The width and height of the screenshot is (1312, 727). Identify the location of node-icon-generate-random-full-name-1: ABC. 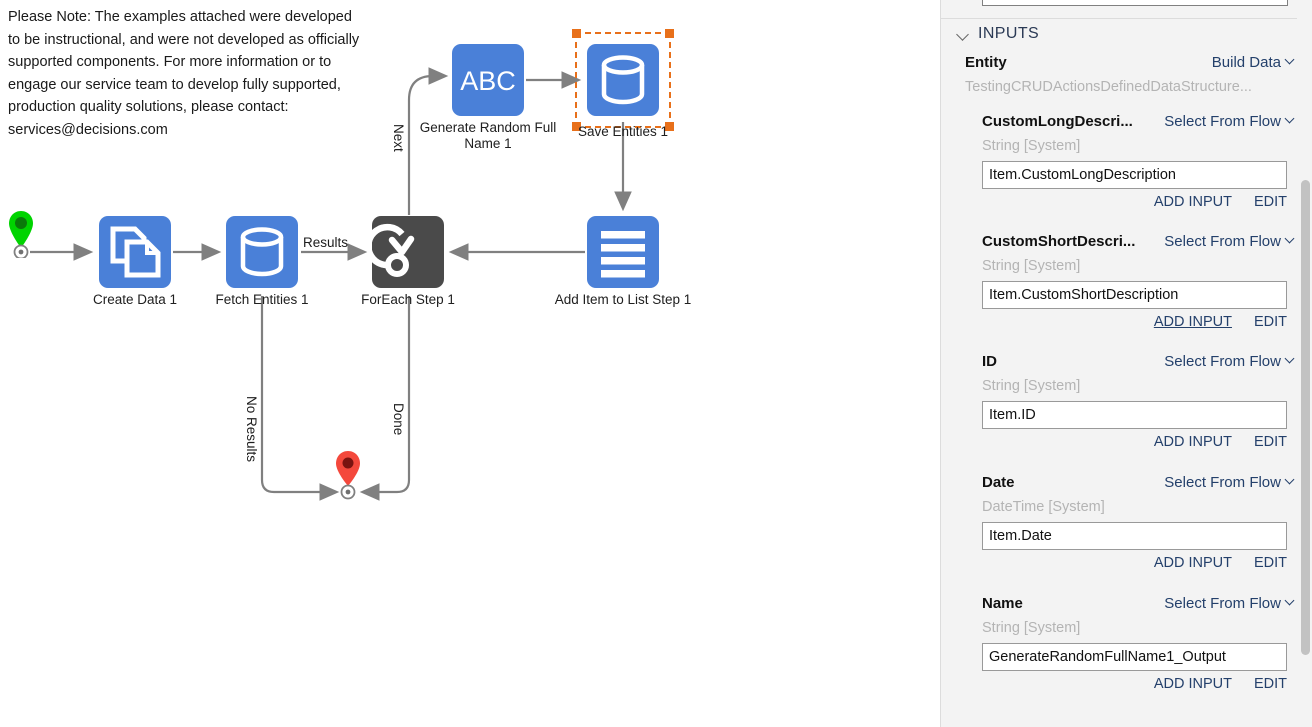
(488, 80).